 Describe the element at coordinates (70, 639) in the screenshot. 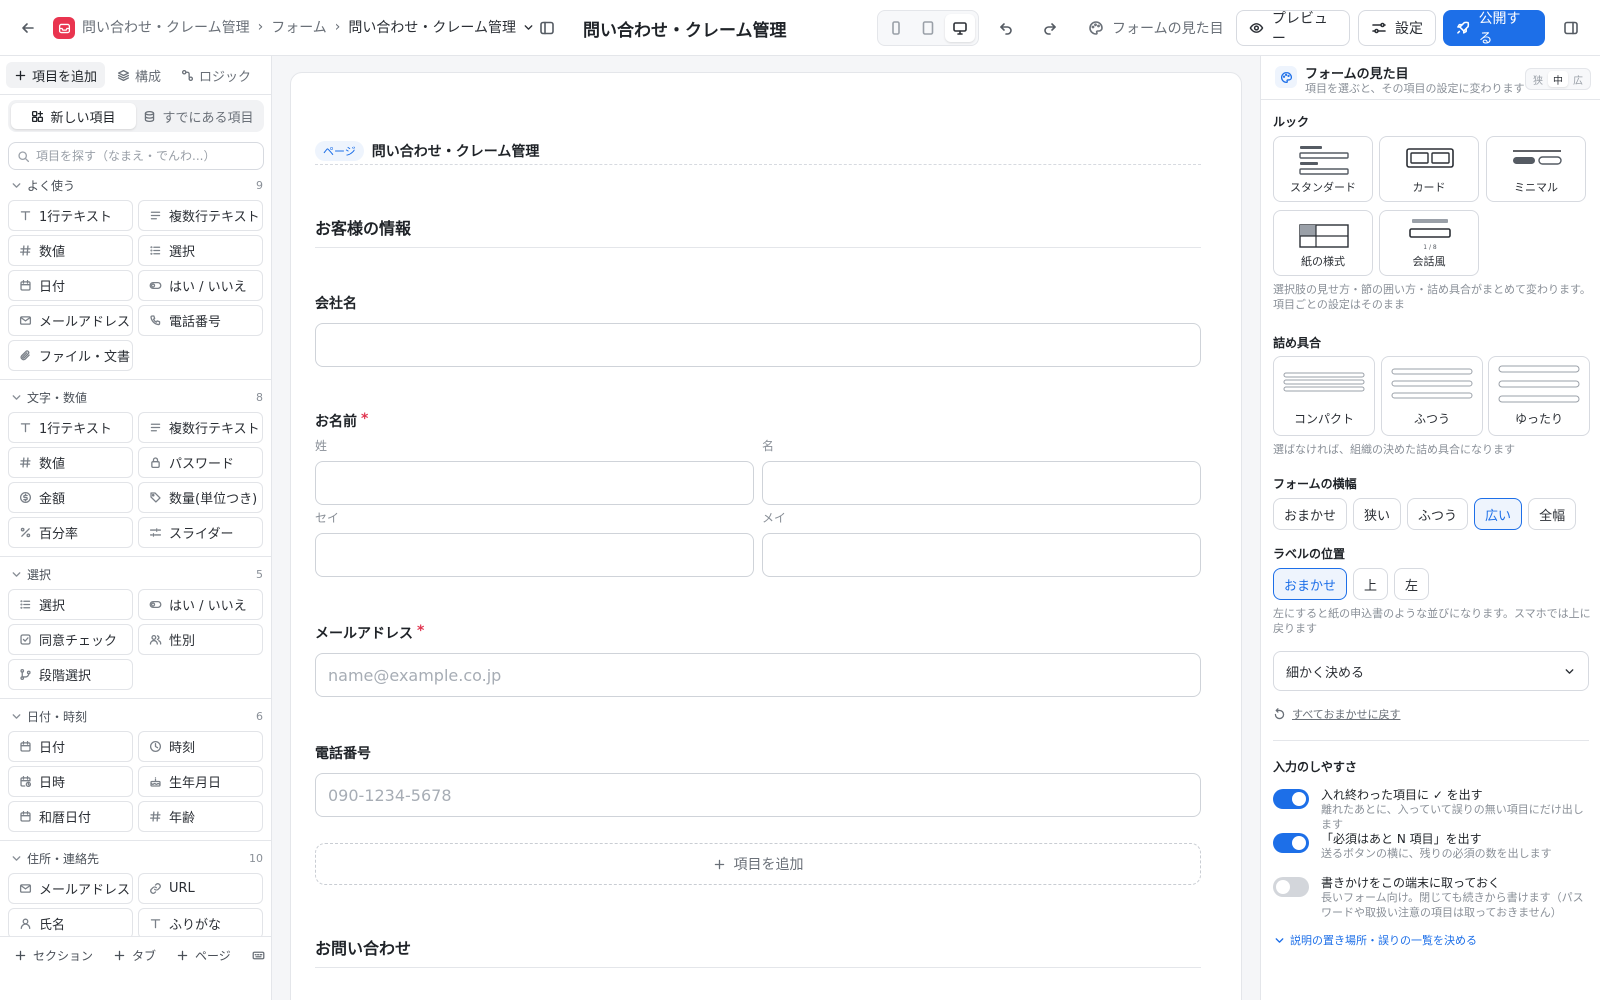

I see `field-type-item: 同意チェック` at that location.